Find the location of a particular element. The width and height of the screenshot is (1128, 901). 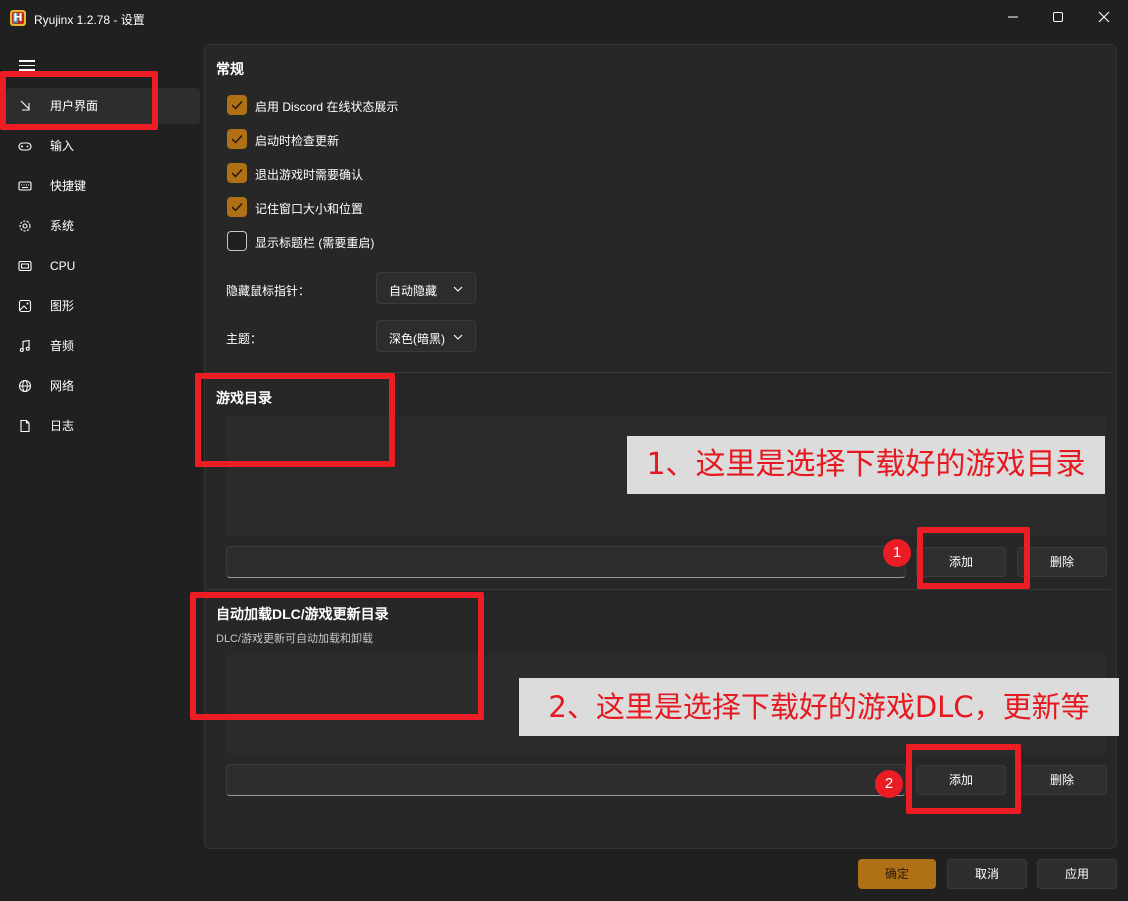

checkbox-label: 显示标题栏 (需要重启) is located at coordinates (315, 243).